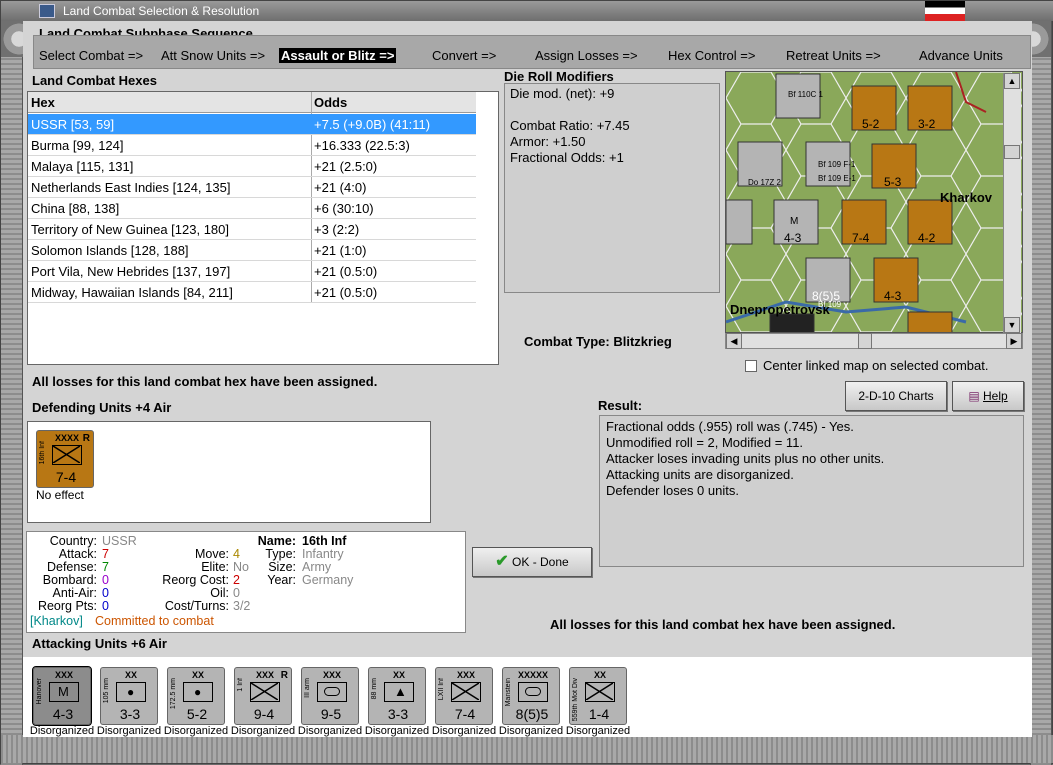 The width and height of the screenshot is (1053, 765). Describe the element at coordinates (236, 593) in the screenshot. I see `oil-value: 0` at that location.